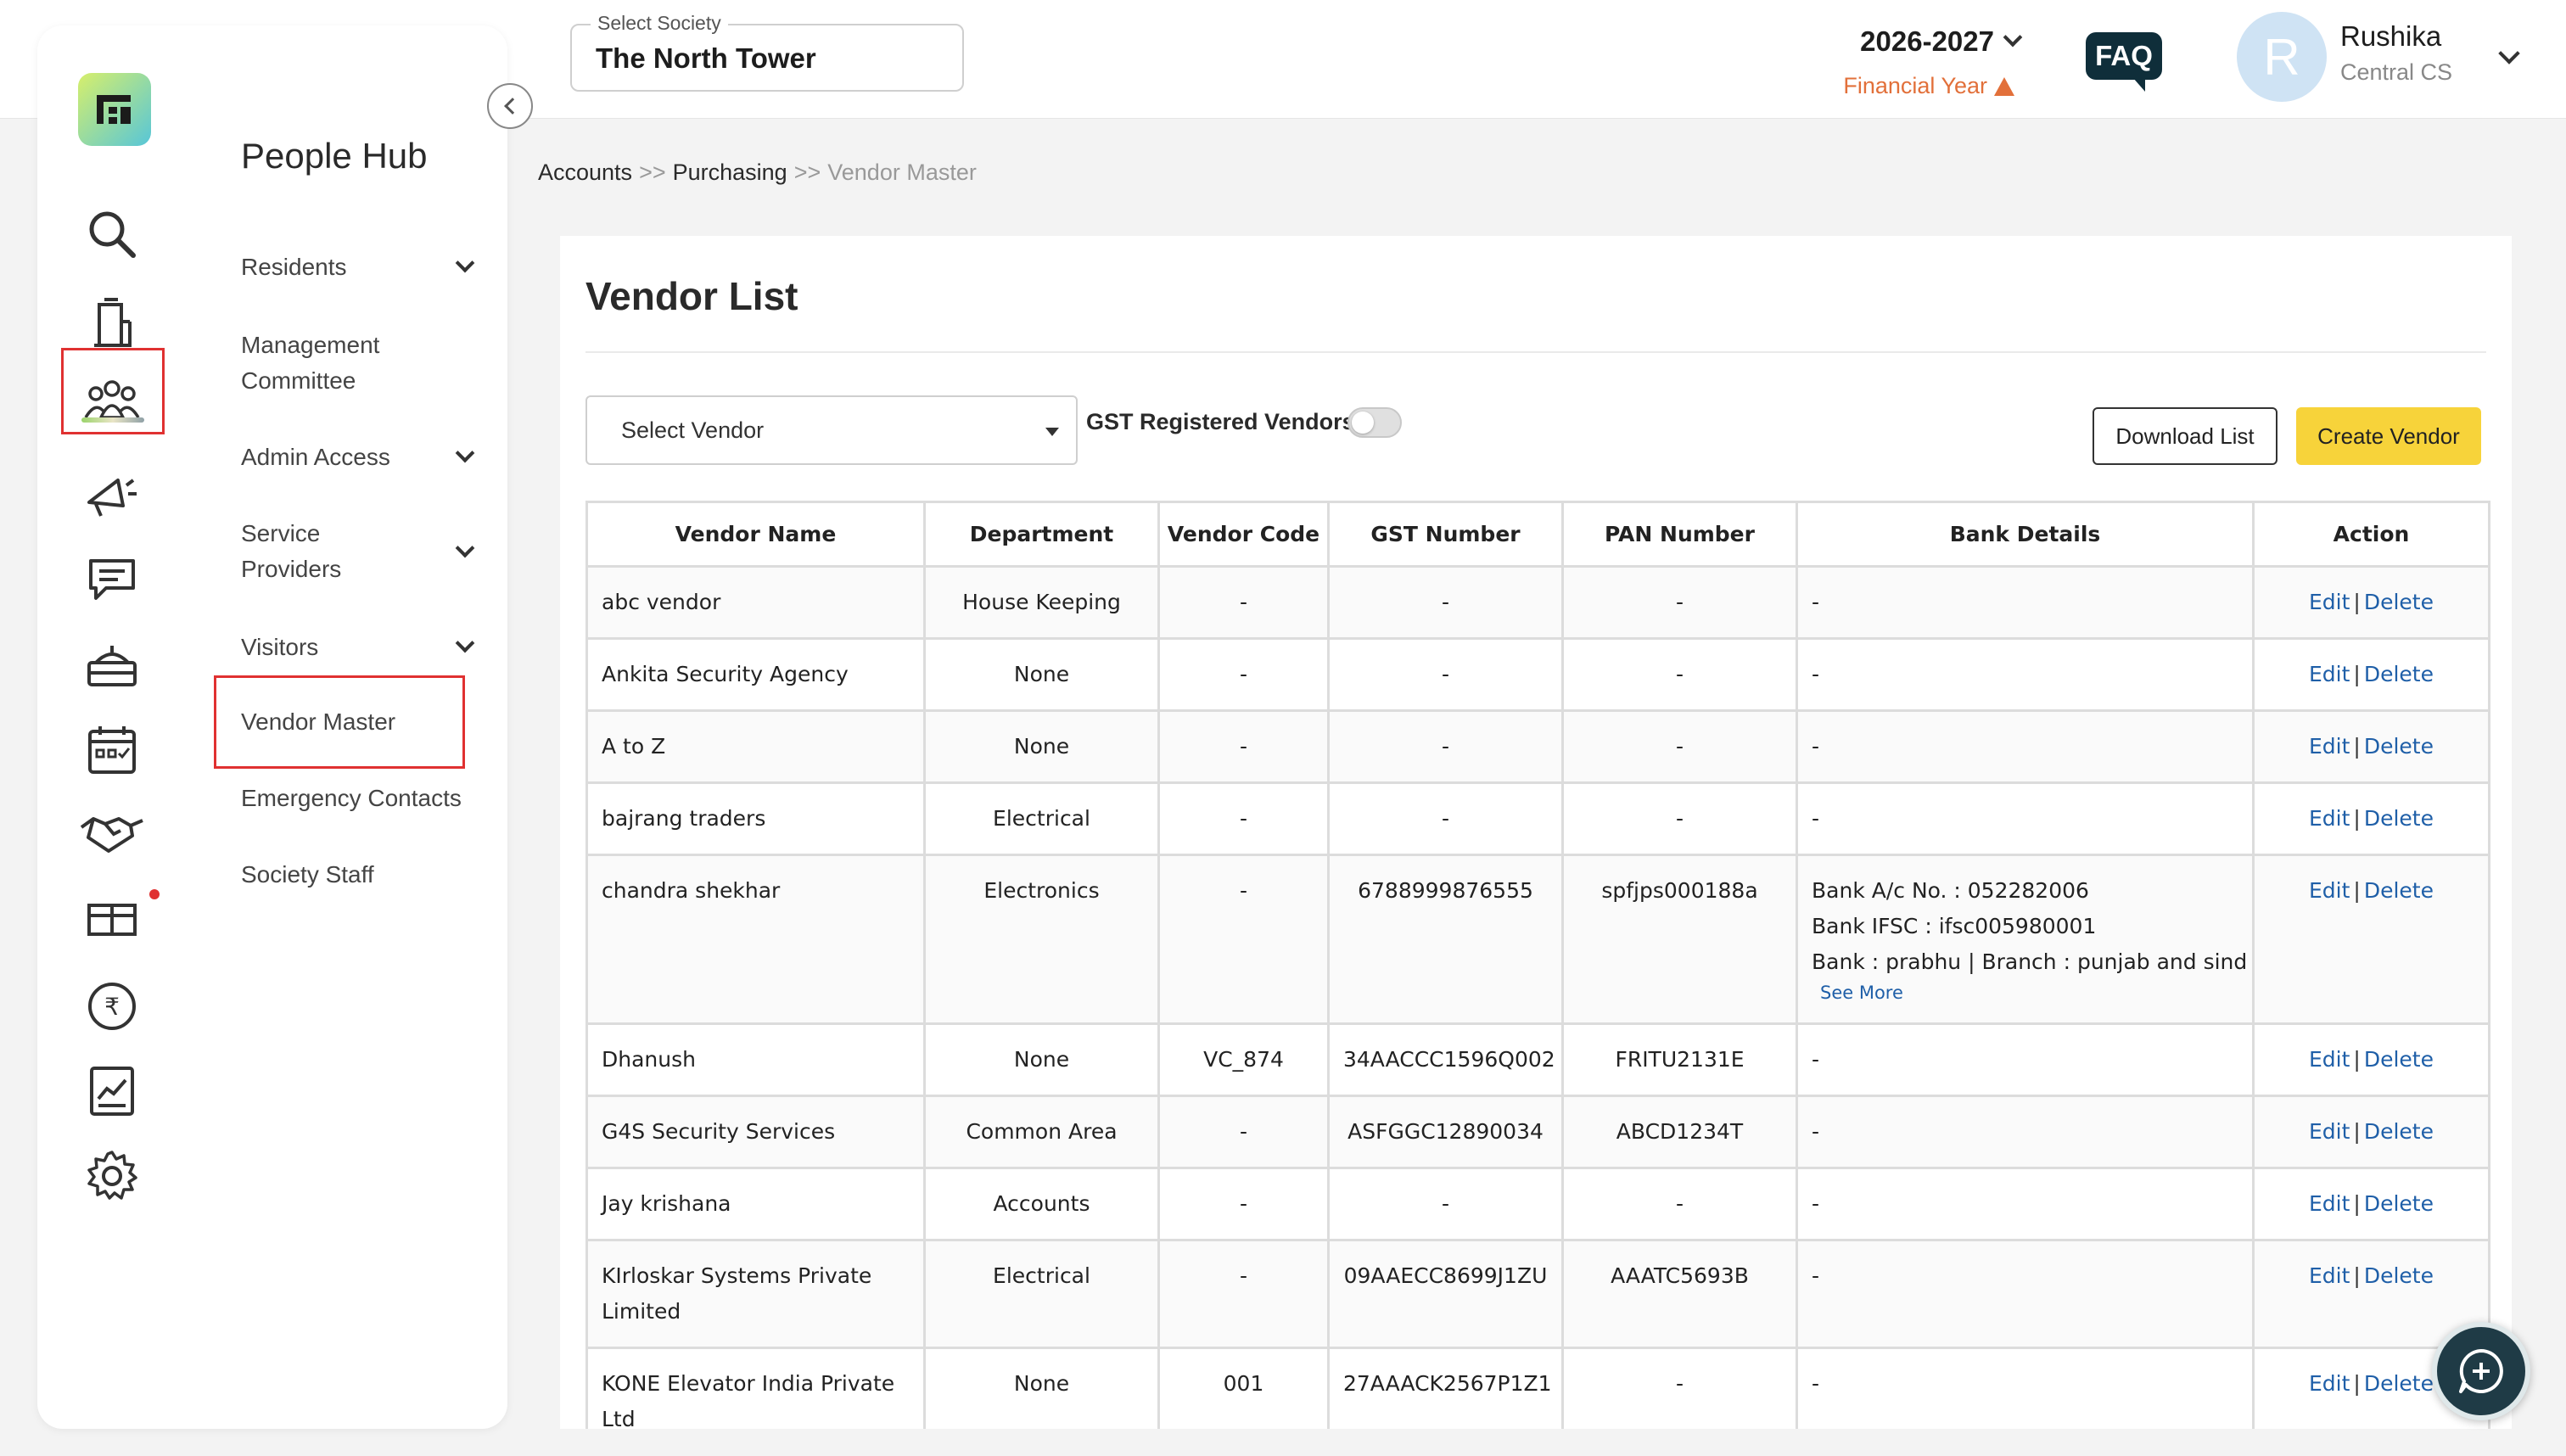 This screenshot has width=2566, height=1456. Describe the element at coordinates (1679, 534) in the screenshot. I see `column-header: PAN Number` at that location.